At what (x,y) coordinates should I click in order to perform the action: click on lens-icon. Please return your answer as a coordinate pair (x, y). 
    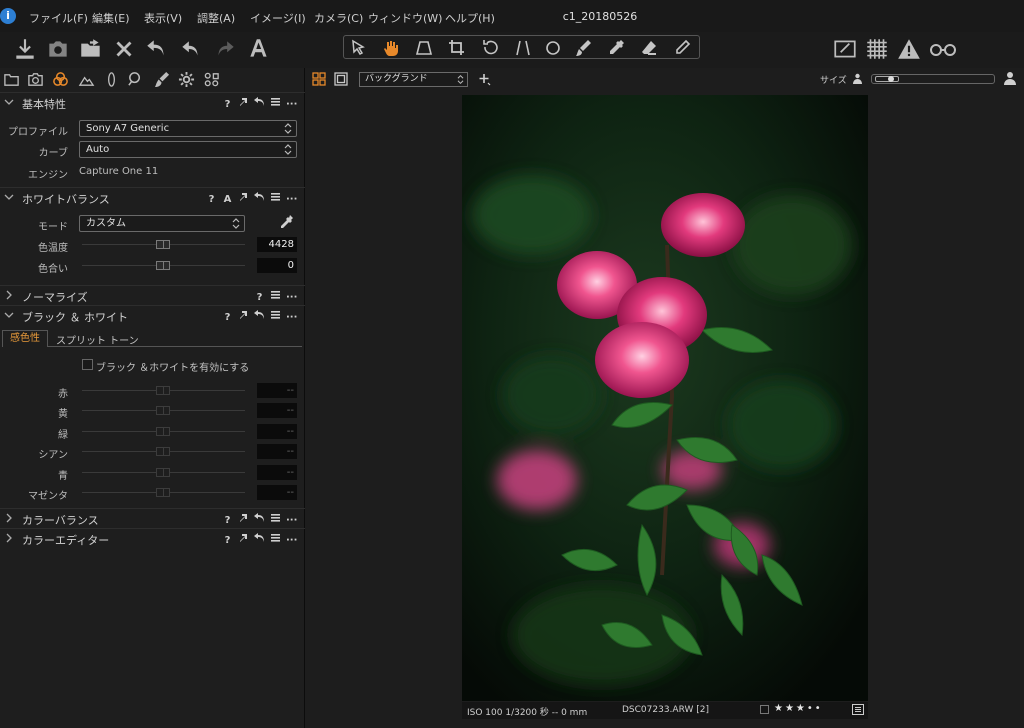
    Looking at the image, I should click on (111, 79).